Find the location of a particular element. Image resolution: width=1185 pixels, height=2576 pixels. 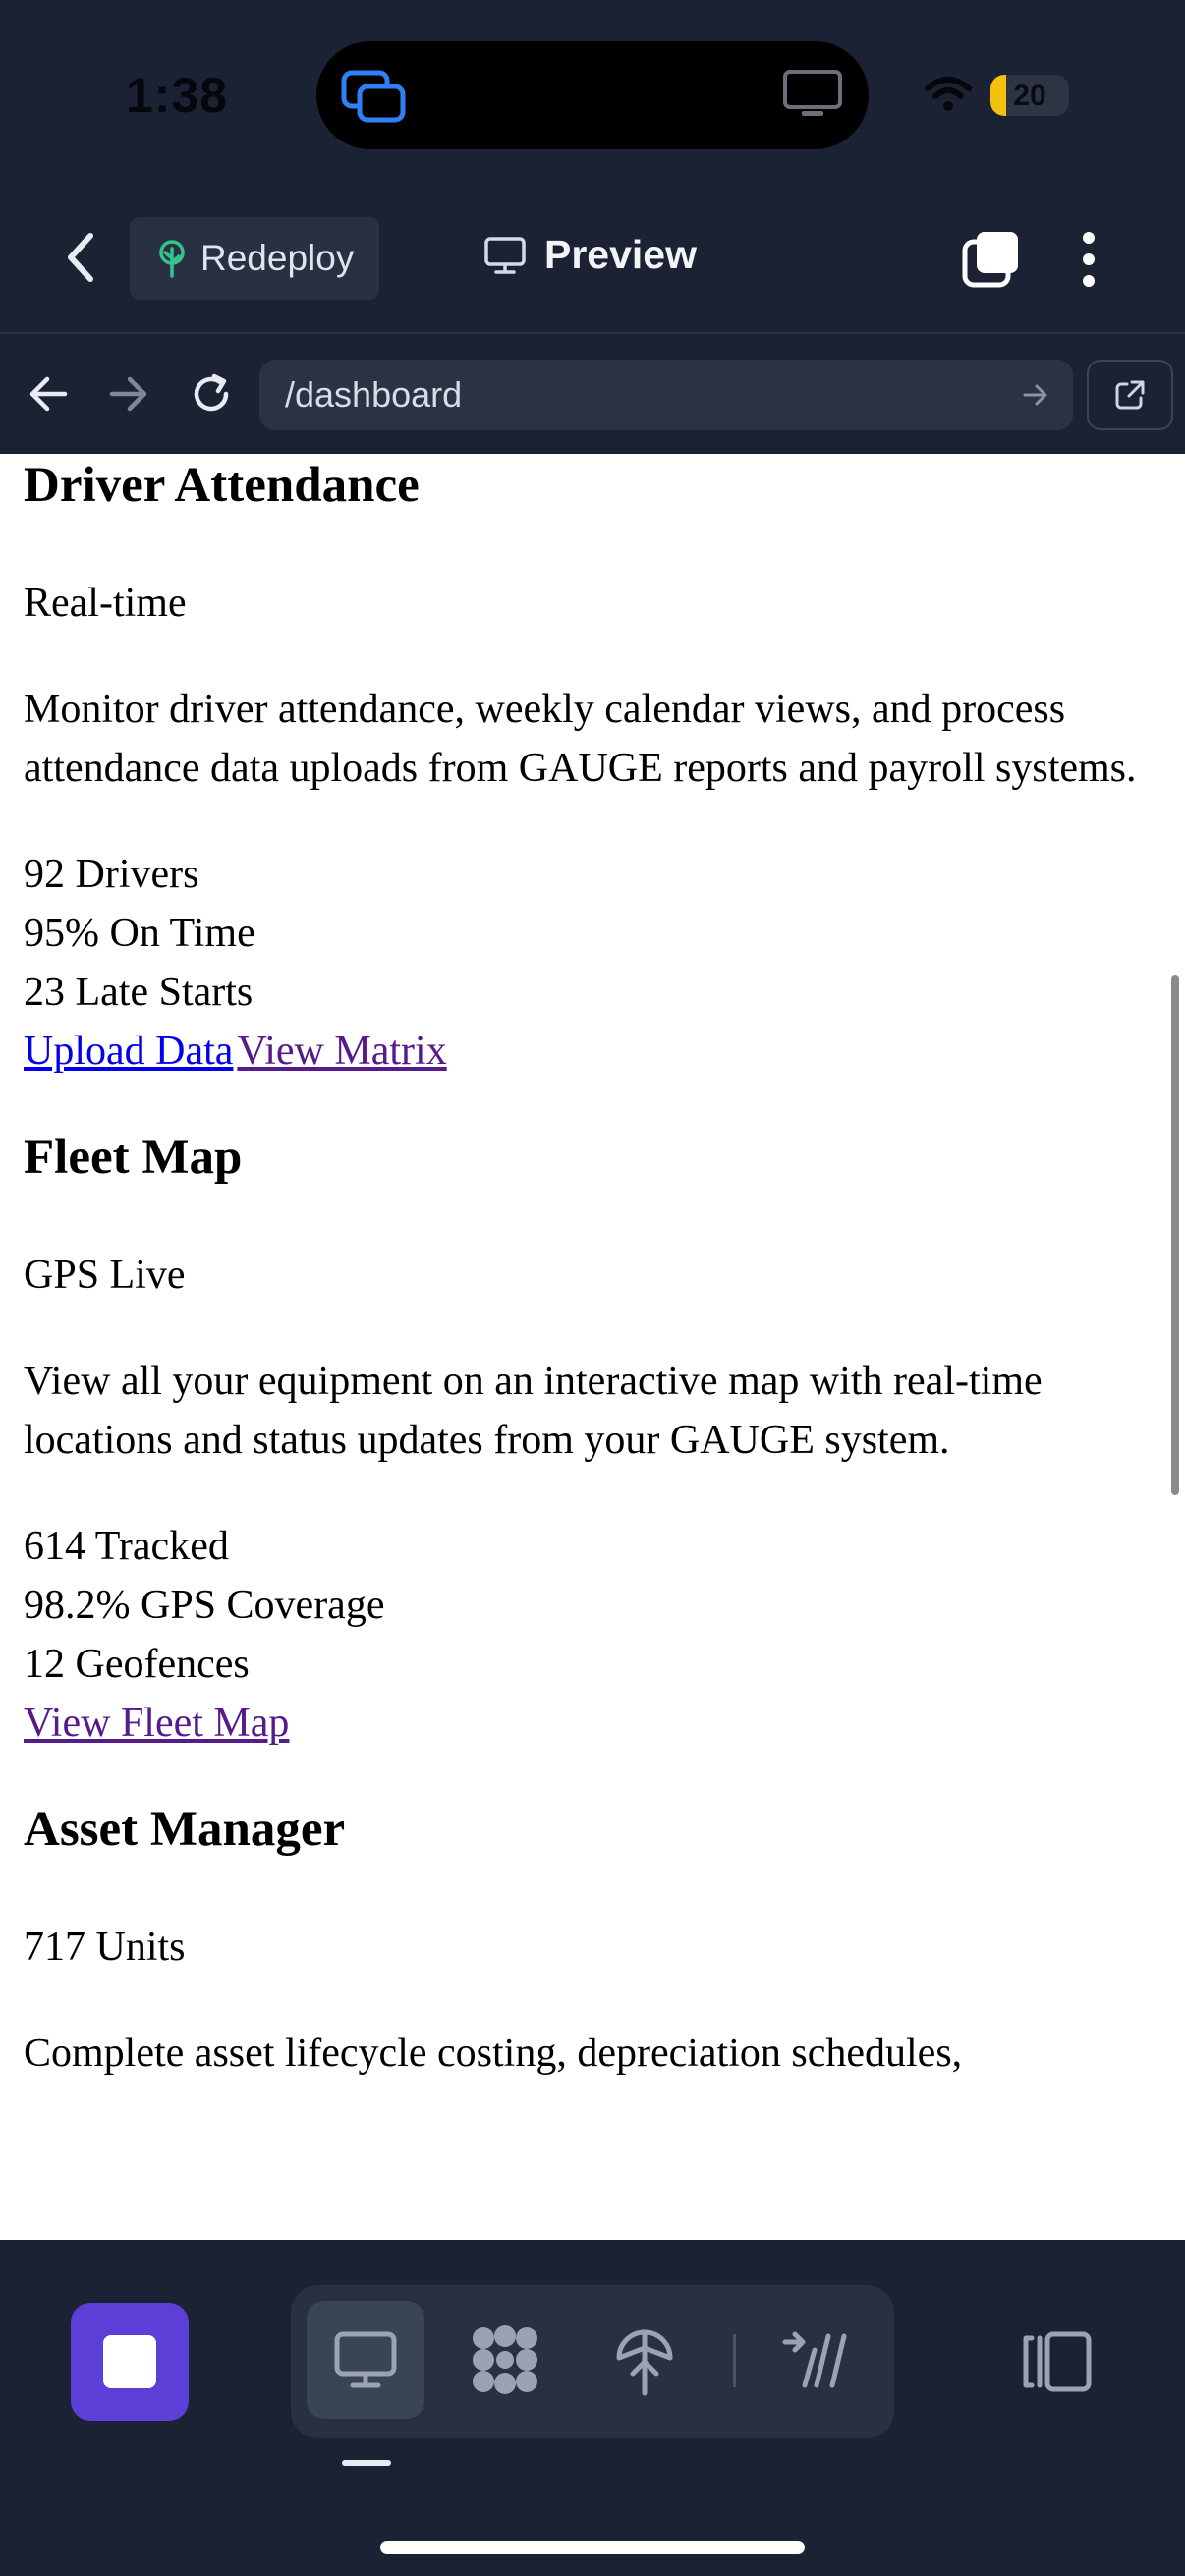

dynamic-island is located at coordinates (592, 95).